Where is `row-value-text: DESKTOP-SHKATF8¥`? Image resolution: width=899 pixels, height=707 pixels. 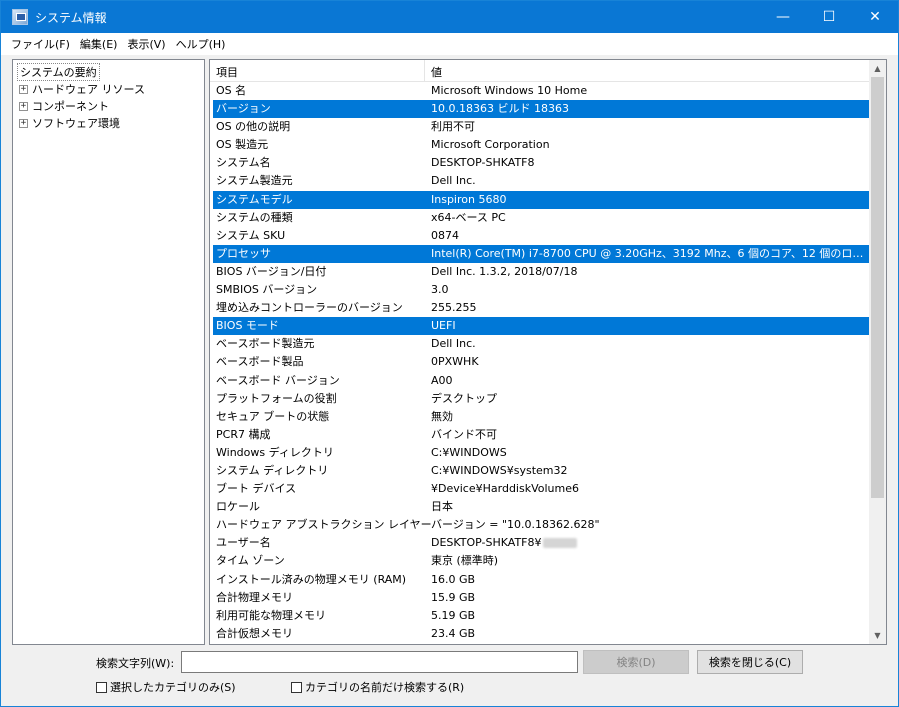 row-value-text: DESKTOP-SHKATF8¥ is located at coordinates (486, 543).